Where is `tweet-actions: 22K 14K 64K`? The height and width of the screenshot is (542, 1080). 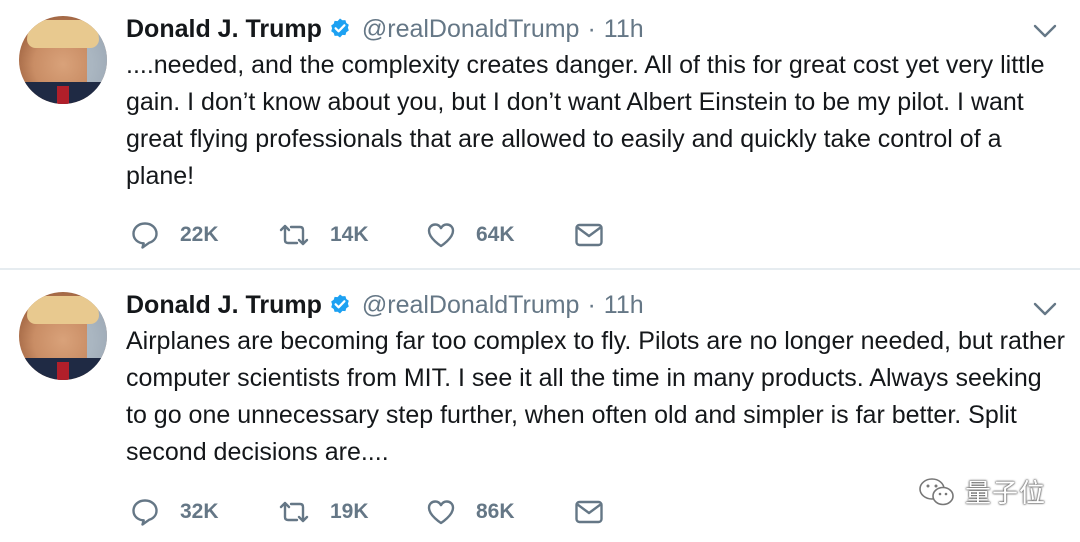 tweet-actions: 22K 14K 64K is located at coordinates (367, 235).